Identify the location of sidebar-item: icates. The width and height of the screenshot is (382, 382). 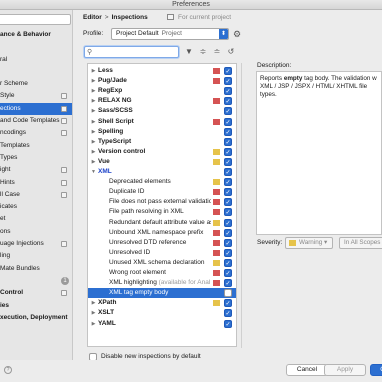
(36, 207).